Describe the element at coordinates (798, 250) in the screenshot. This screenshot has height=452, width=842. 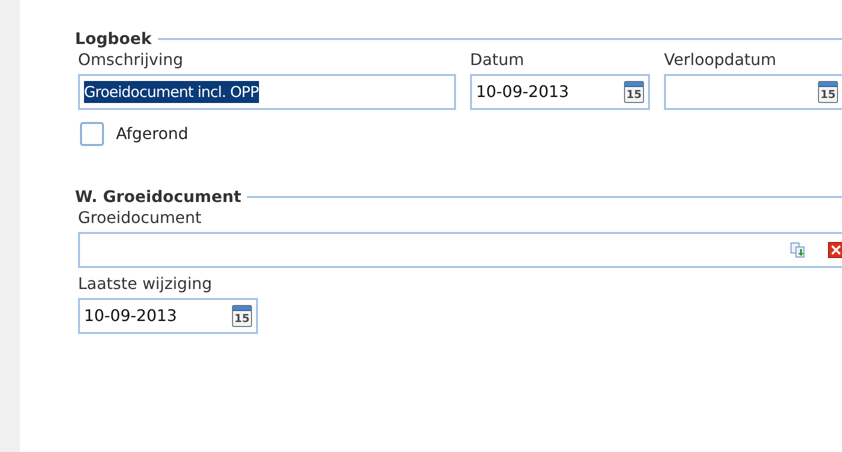
I see `document-import-icon` at that location.